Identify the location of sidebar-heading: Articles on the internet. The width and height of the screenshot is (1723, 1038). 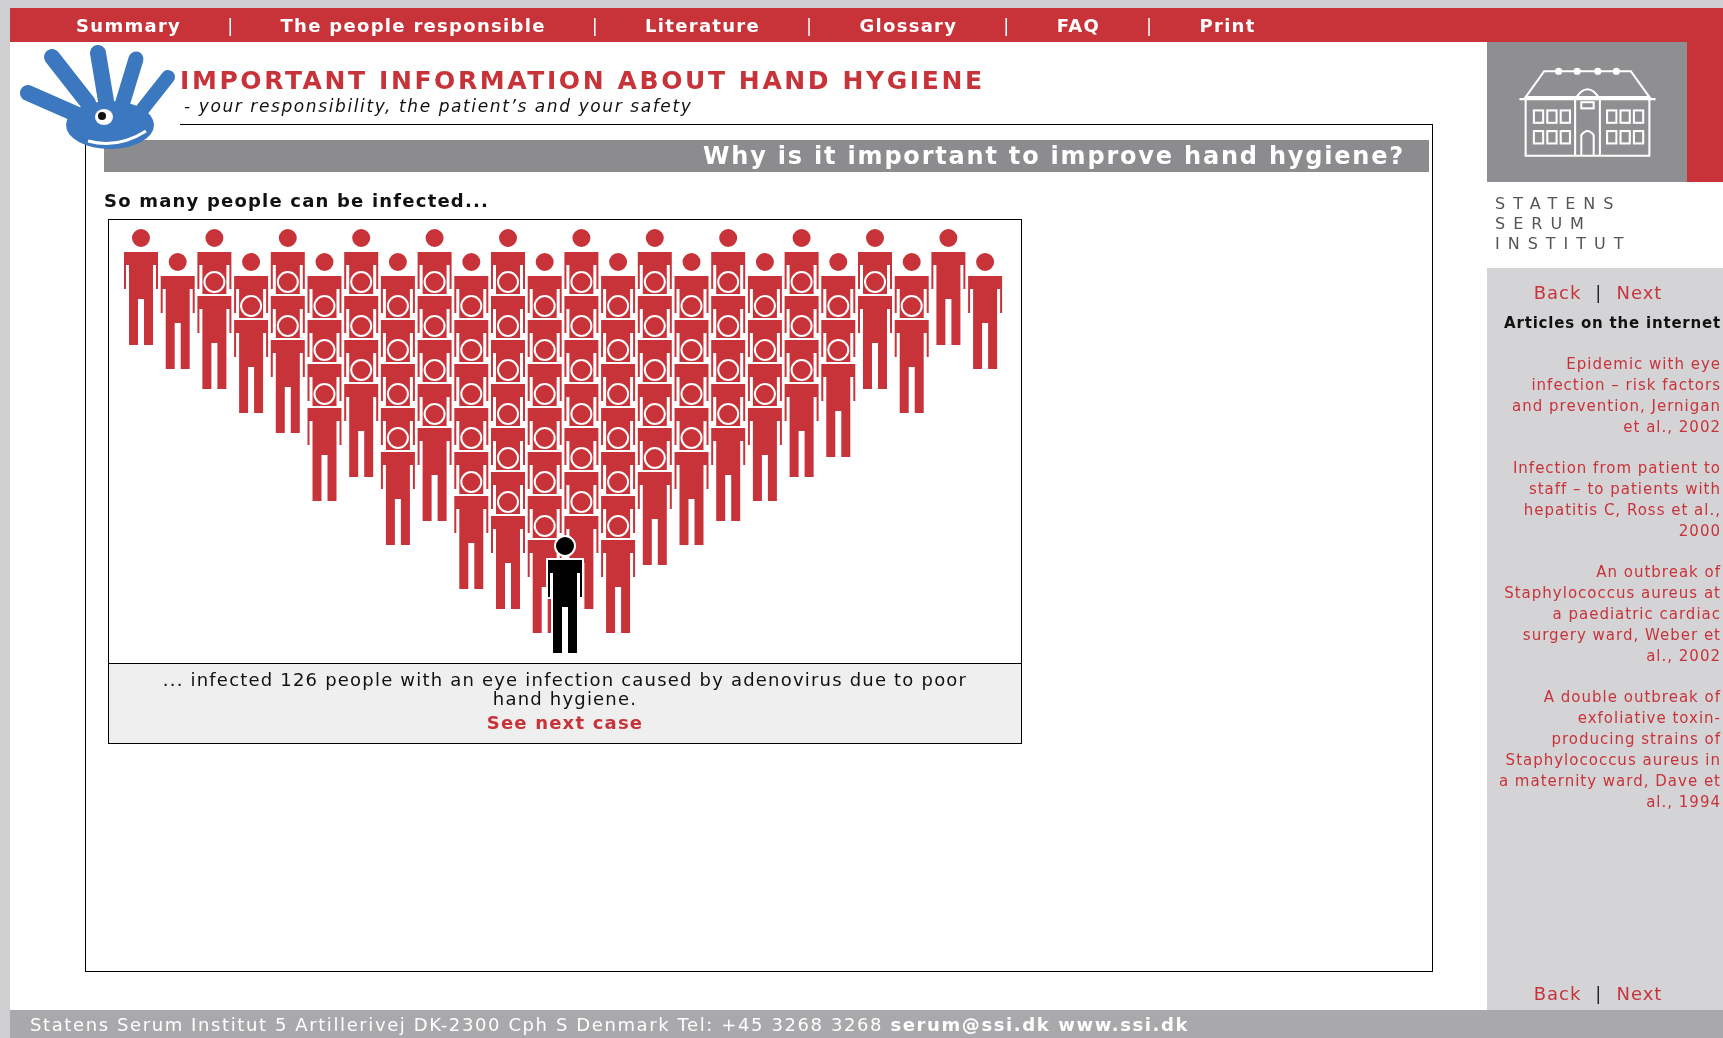
(1612, 323).